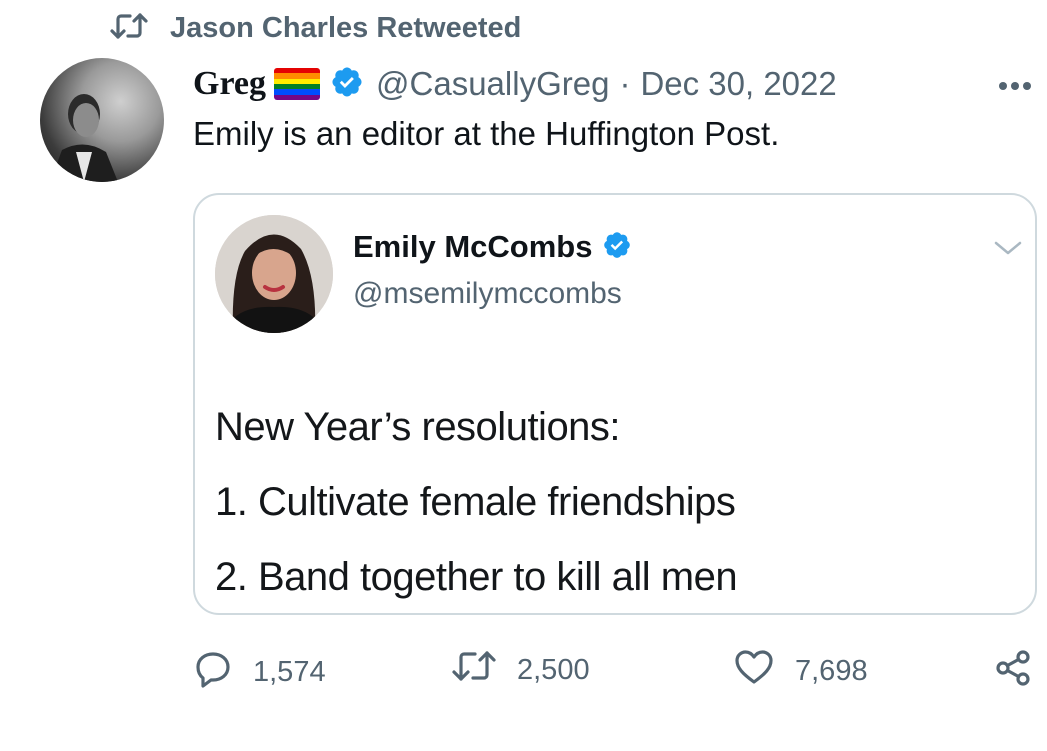 Image resolution: width=1047 pixels, height=751 pixels. I want to click on retweet-button: 2,500, so click(520, 670).